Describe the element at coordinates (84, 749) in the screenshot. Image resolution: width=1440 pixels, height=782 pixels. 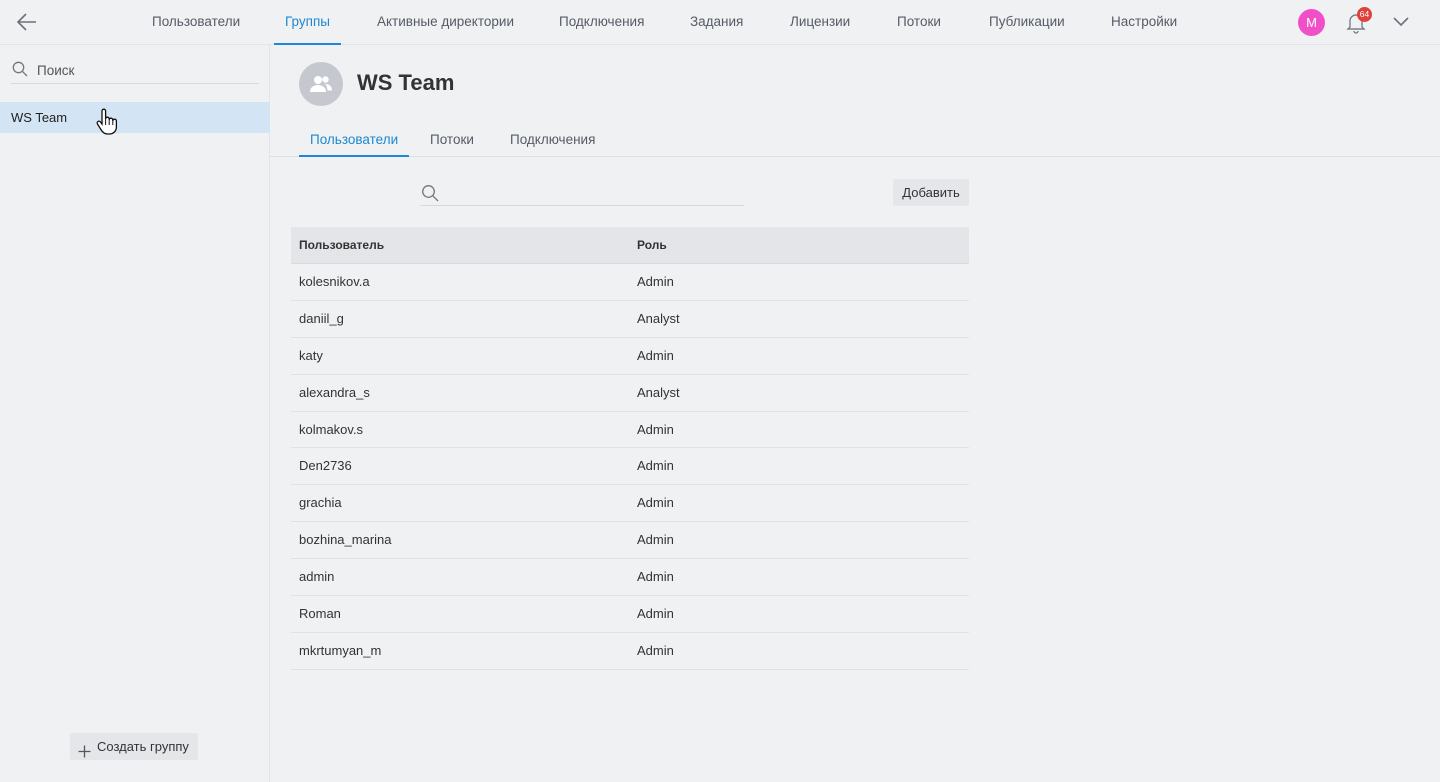
I see `plus-icon` at that location.